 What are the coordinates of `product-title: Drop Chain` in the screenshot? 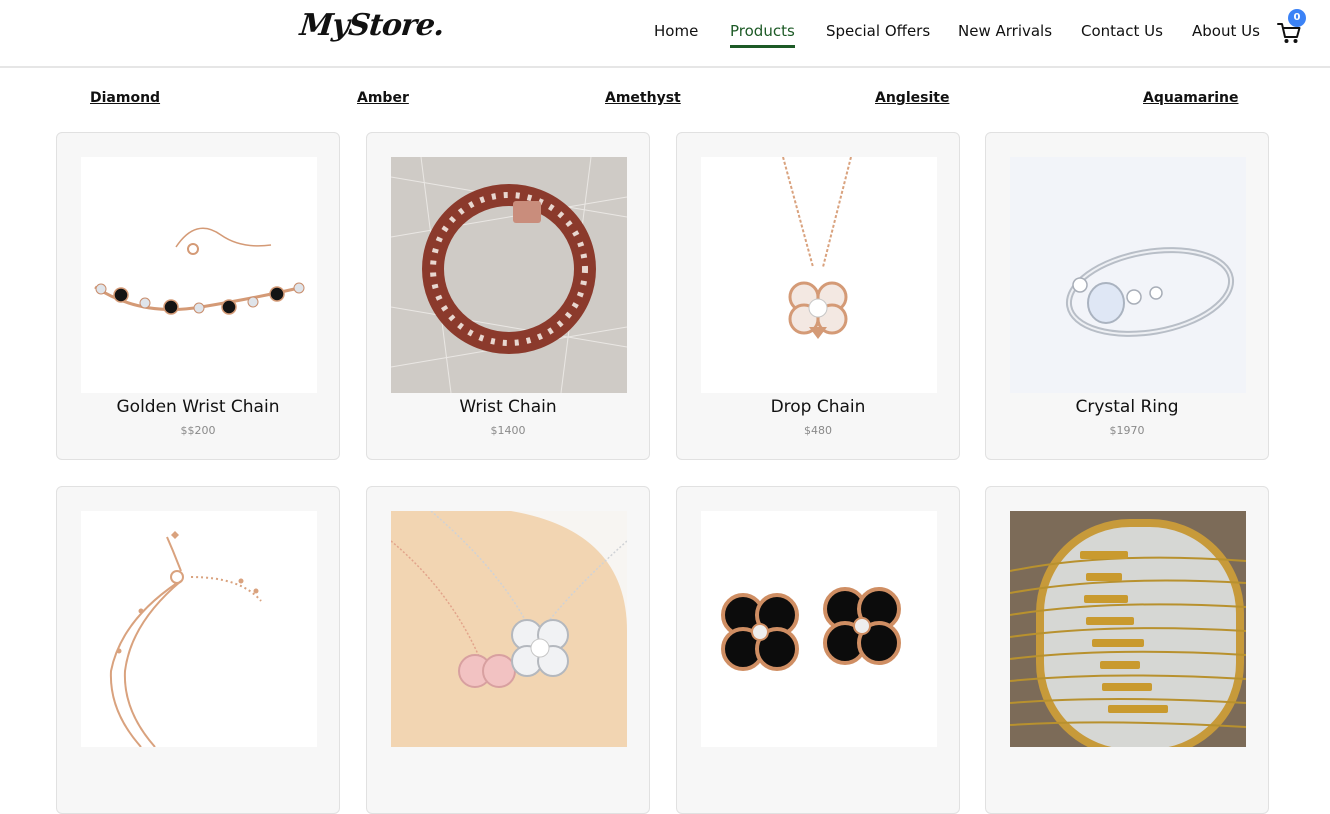 It's located at (818, 407).